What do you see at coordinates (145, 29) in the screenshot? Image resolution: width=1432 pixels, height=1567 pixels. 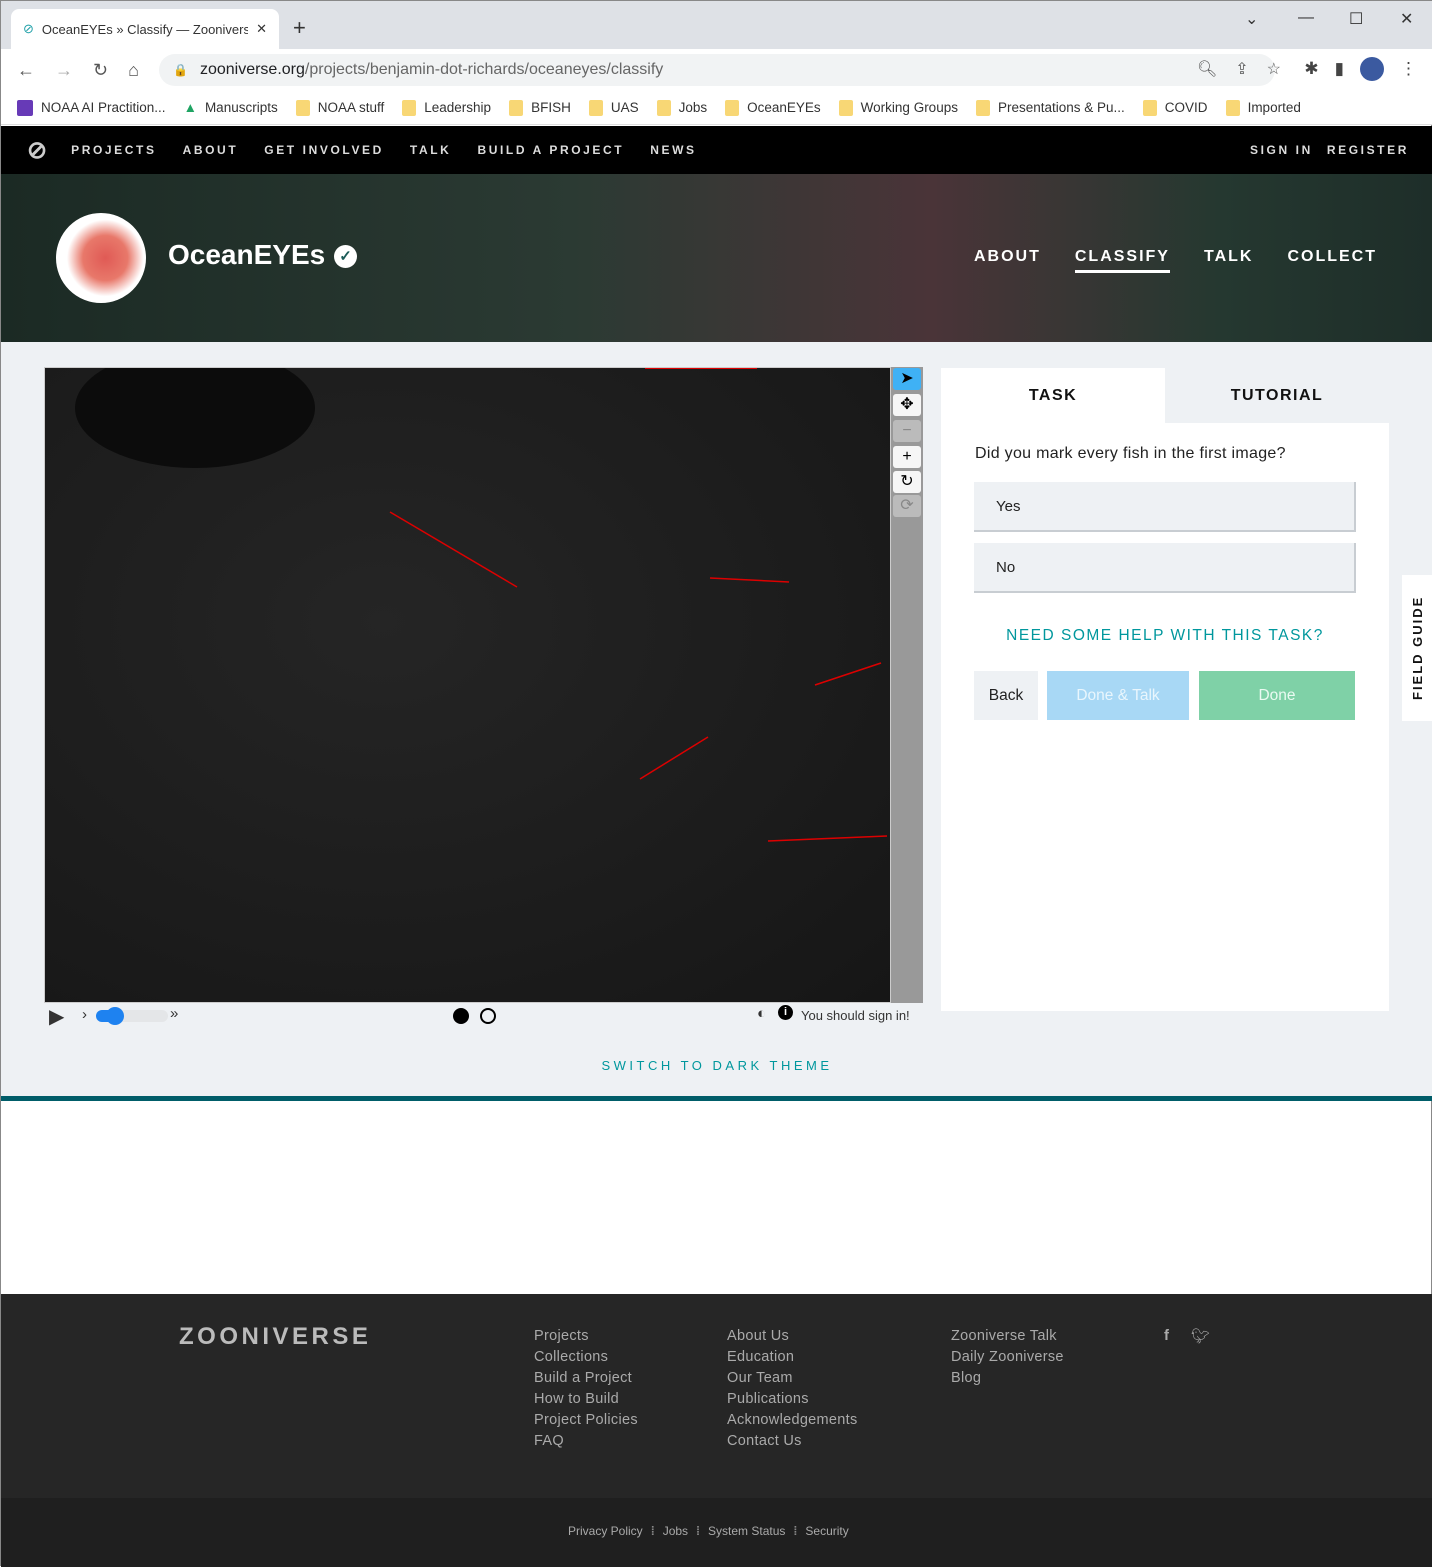 I see `browser-tab: ⊘ OceanEYEs » Classify — Zooniverse ✕` at bounding box center [145, 29].